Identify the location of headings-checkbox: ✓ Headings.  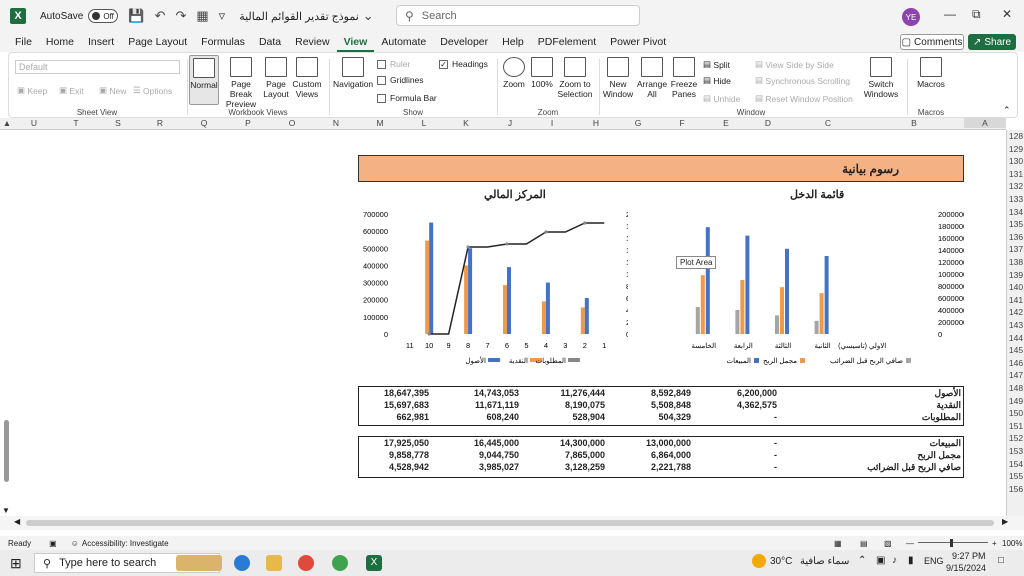
(463, 64).